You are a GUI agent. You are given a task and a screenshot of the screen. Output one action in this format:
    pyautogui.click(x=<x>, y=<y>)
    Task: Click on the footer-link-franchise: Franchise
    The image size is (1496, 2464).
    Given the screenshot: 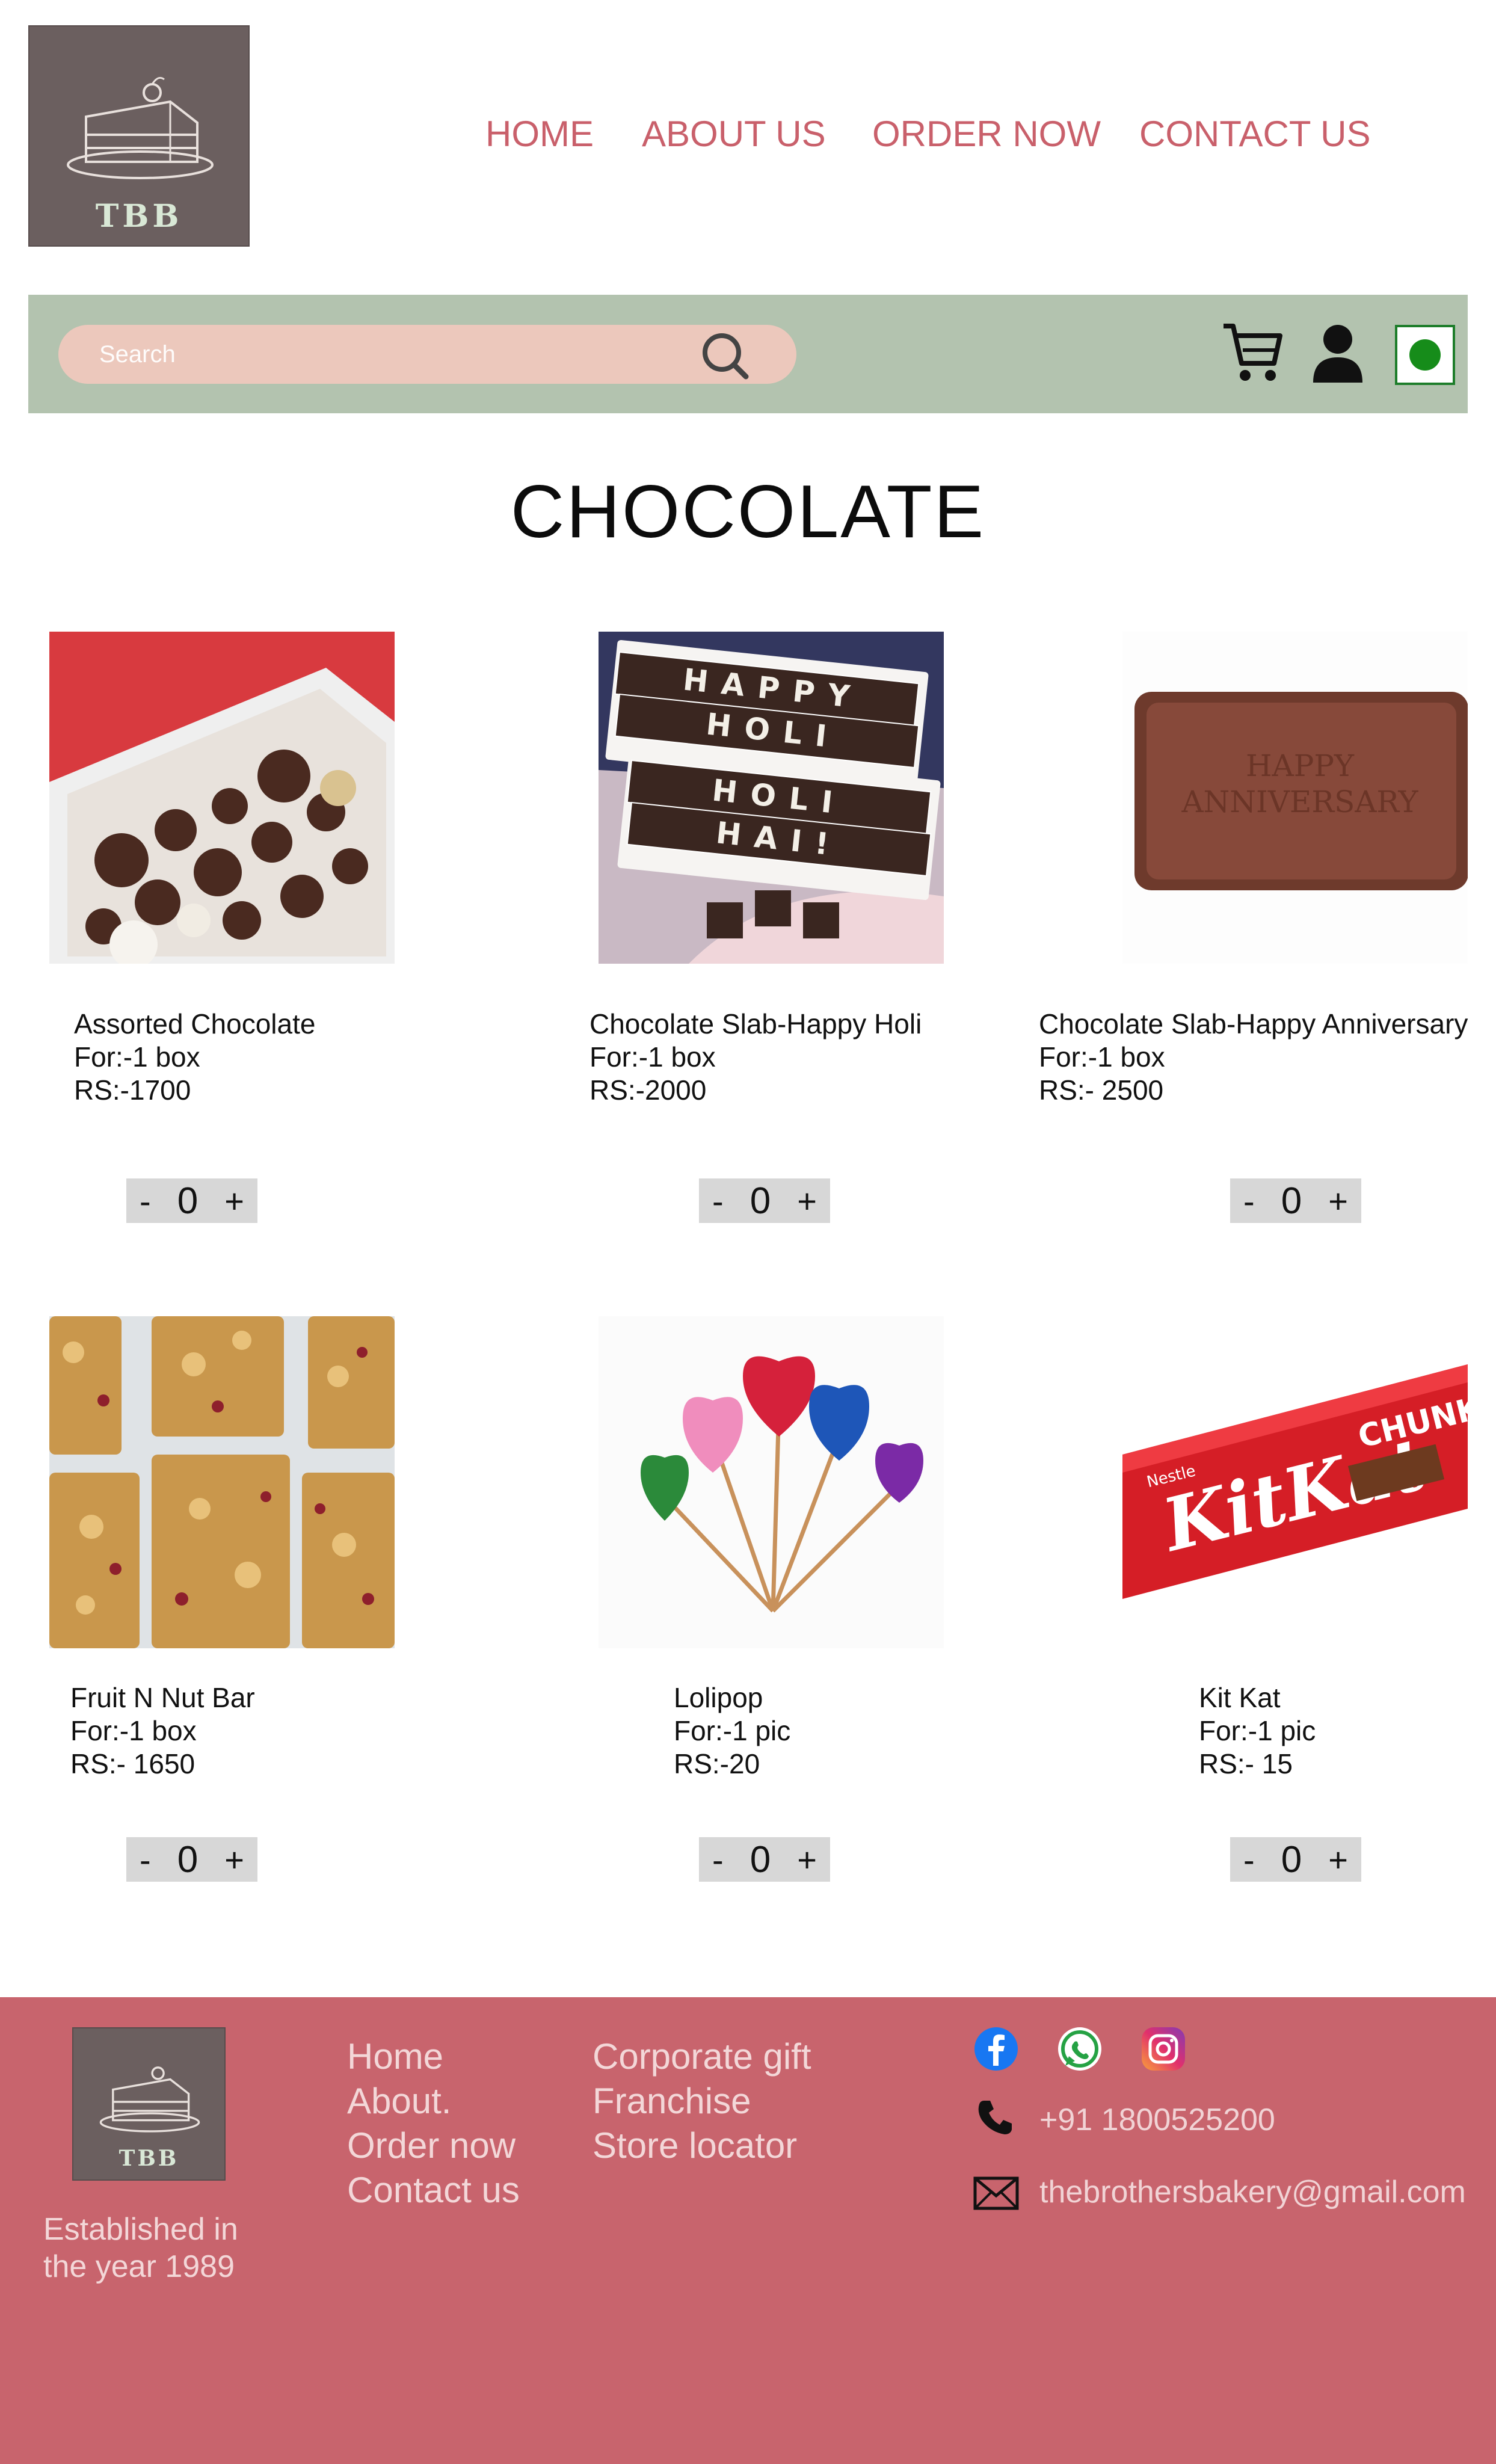 What is the action you would take?
    pyautogui.click(x=702, y=2101)
    